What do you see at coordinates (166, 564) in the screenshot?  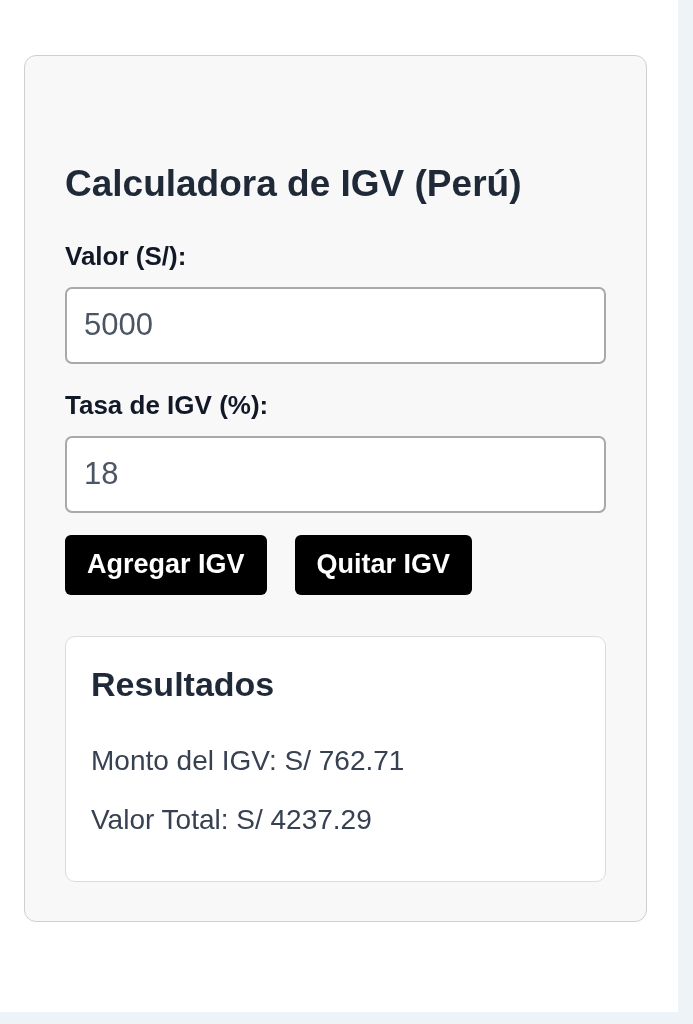 I see `action-button: Agregar IGV` at bounding box center [166, 564].